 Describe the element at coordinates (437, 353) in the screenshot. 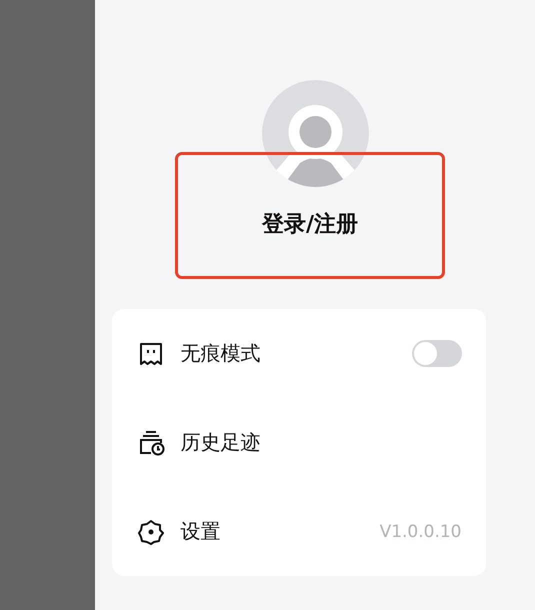

I see `toggle-switch` at that location.